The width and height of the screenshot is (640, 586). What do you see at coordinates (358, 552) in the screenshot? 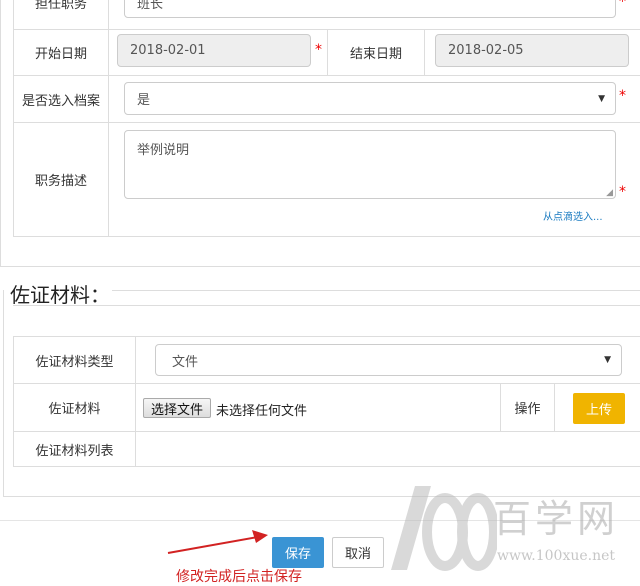
I see `cancel-button: 取消` at bounding box center [358, 552].